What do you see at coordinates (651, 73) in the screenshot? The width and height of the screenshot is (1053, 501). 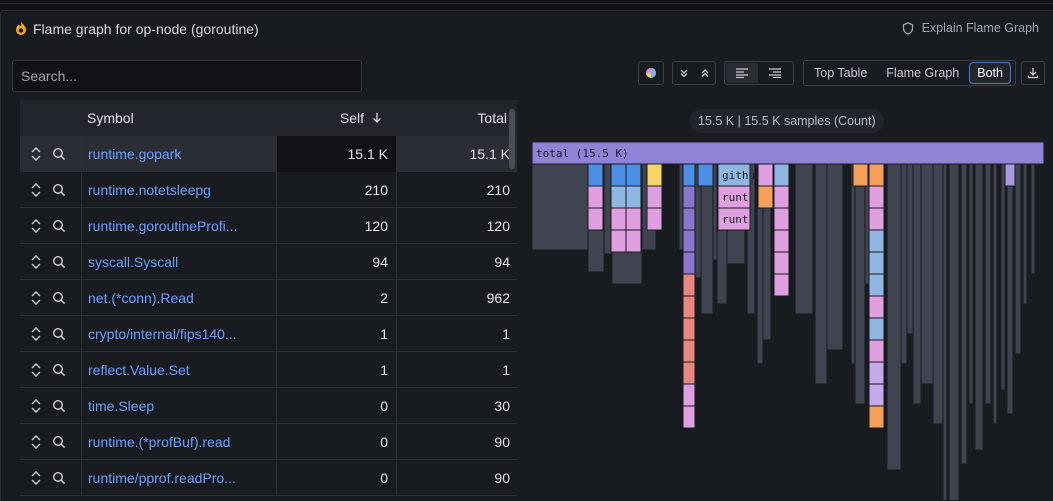 I see `color-scheme-button` at bounding box center [651, 73].